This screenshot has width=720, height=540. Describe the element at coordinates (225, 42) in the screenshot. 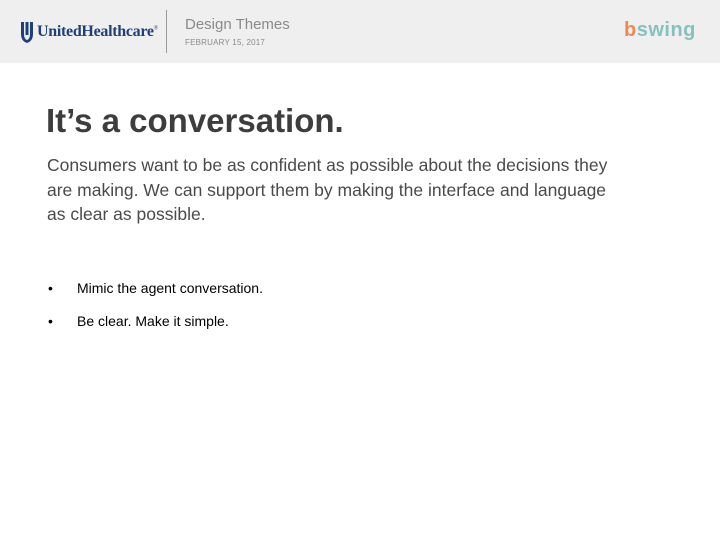

I see `deck-date: FEBRUARY 15, 2017` at that location.